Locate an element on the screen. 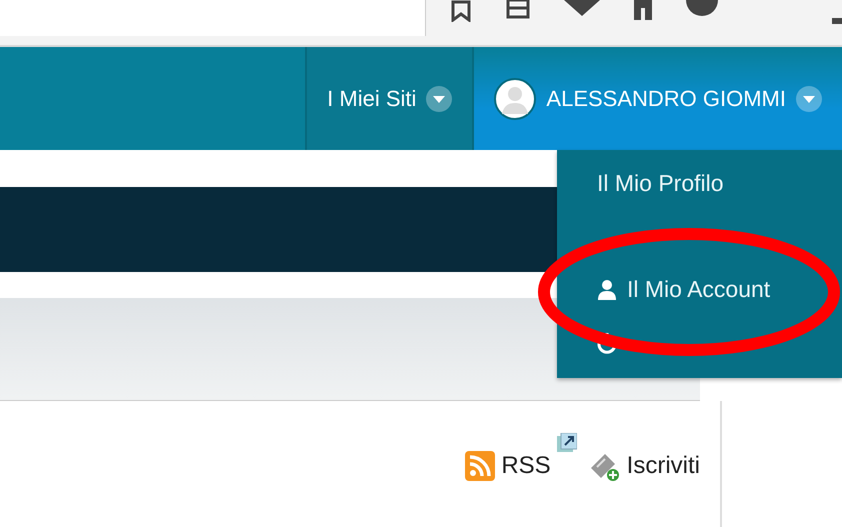 The image size is (842, 527). avatar-icon is located at coordinates (515, 99).